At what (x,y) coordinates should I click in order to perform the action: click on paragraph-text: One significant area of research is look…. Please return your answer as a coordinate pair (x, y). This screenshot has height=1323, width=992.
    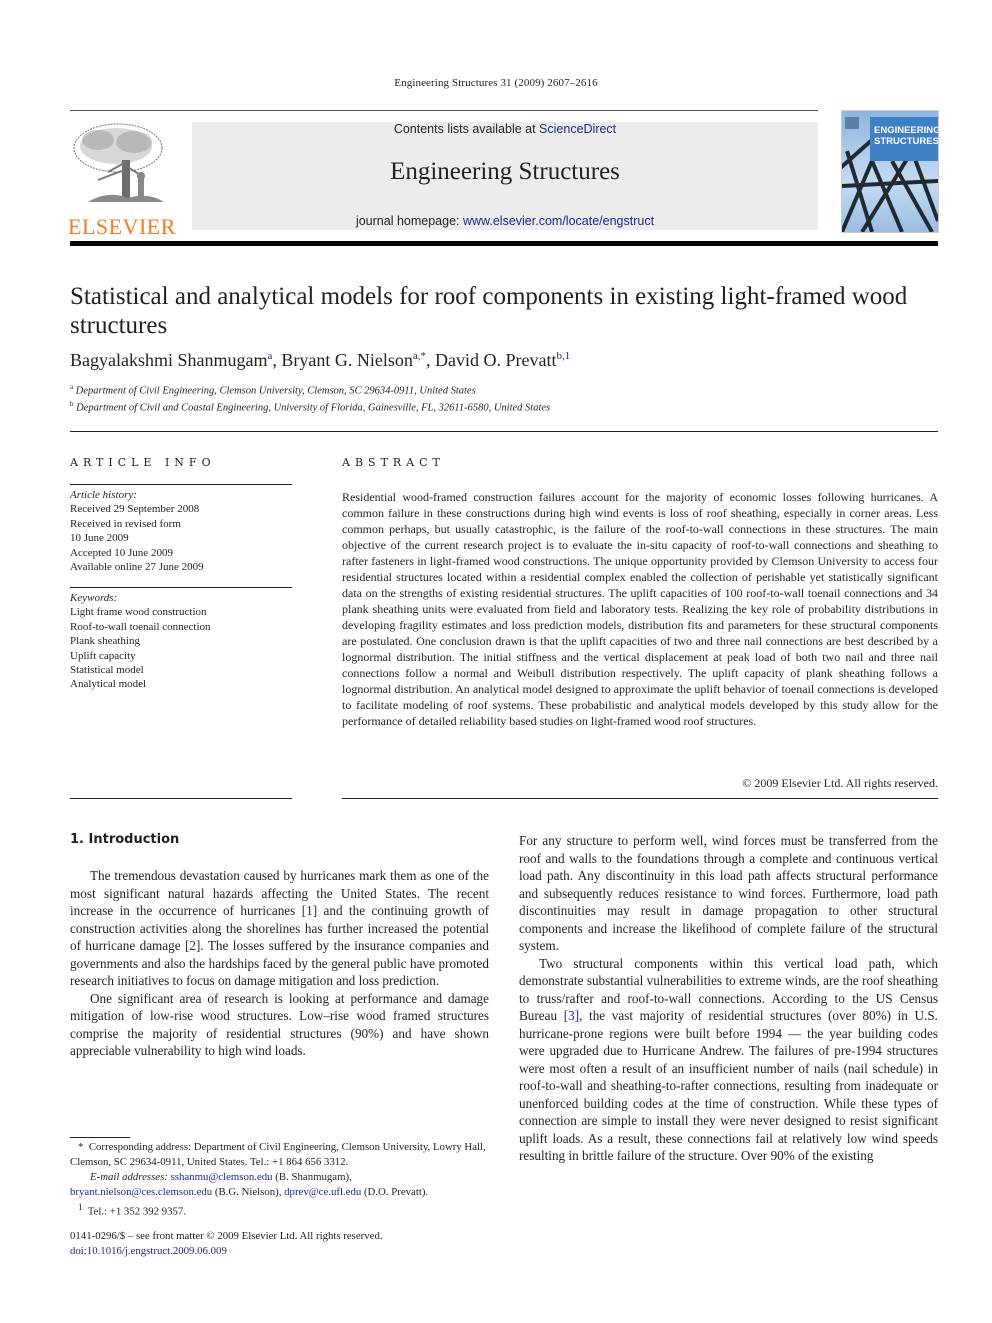
    Looking at the image, I should click on (279, 1024).